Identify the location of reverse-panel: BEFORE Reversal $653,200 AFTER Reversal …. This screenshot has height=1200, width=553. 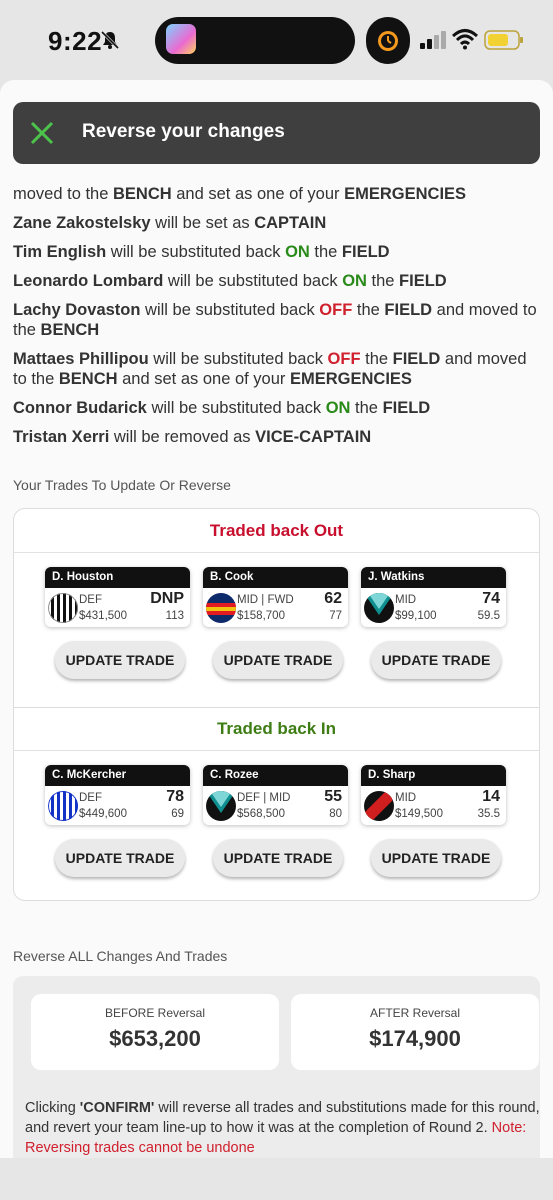
(276, 1067).